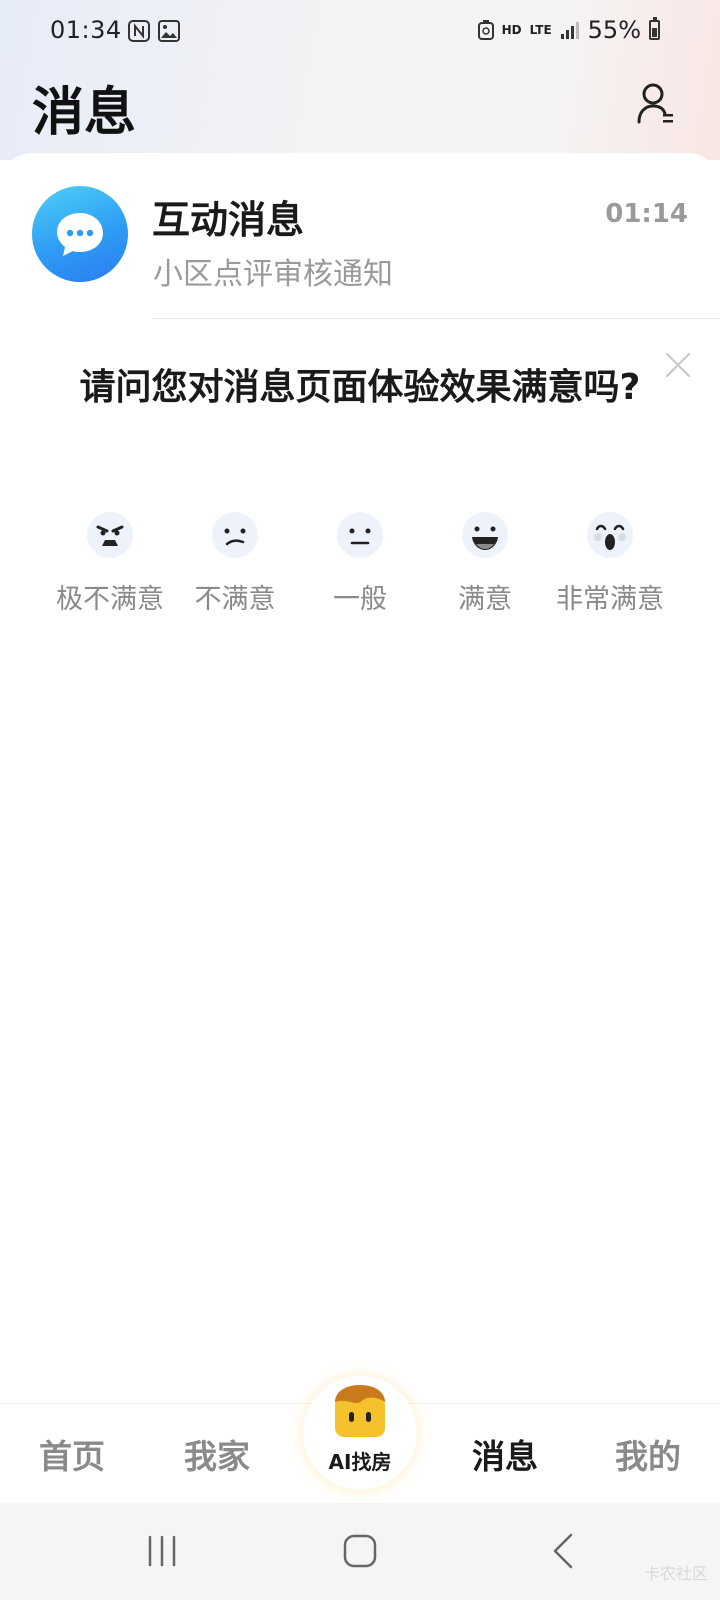 The width and height of the screenshot is (720, 1600). Describe the element at coordinates (569, 30) in the screenshot. I see `signal-icon` at that location.